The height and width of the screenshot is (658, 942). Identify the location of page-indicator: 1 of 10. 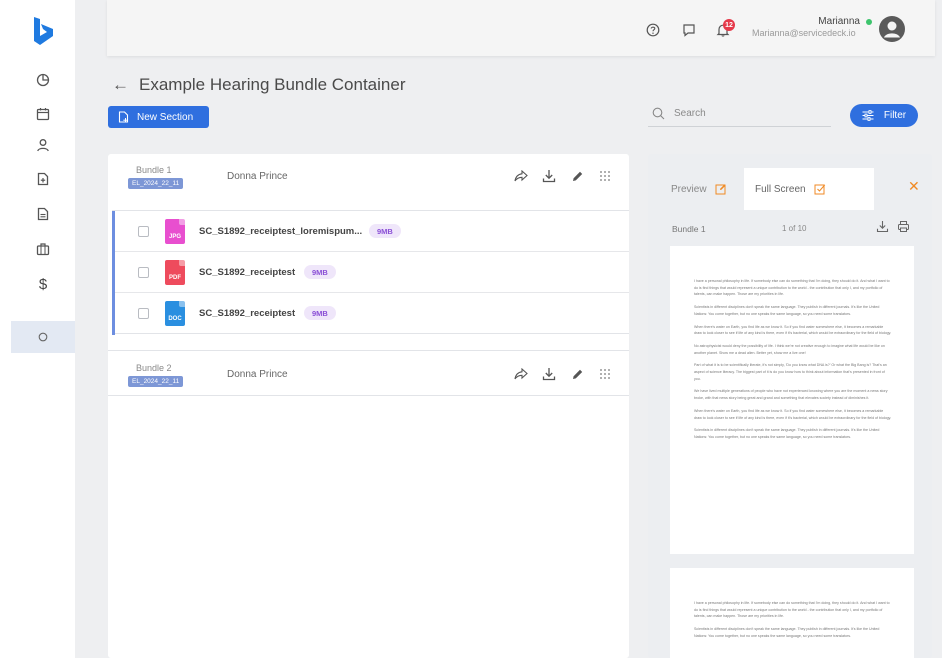
(794, 228).